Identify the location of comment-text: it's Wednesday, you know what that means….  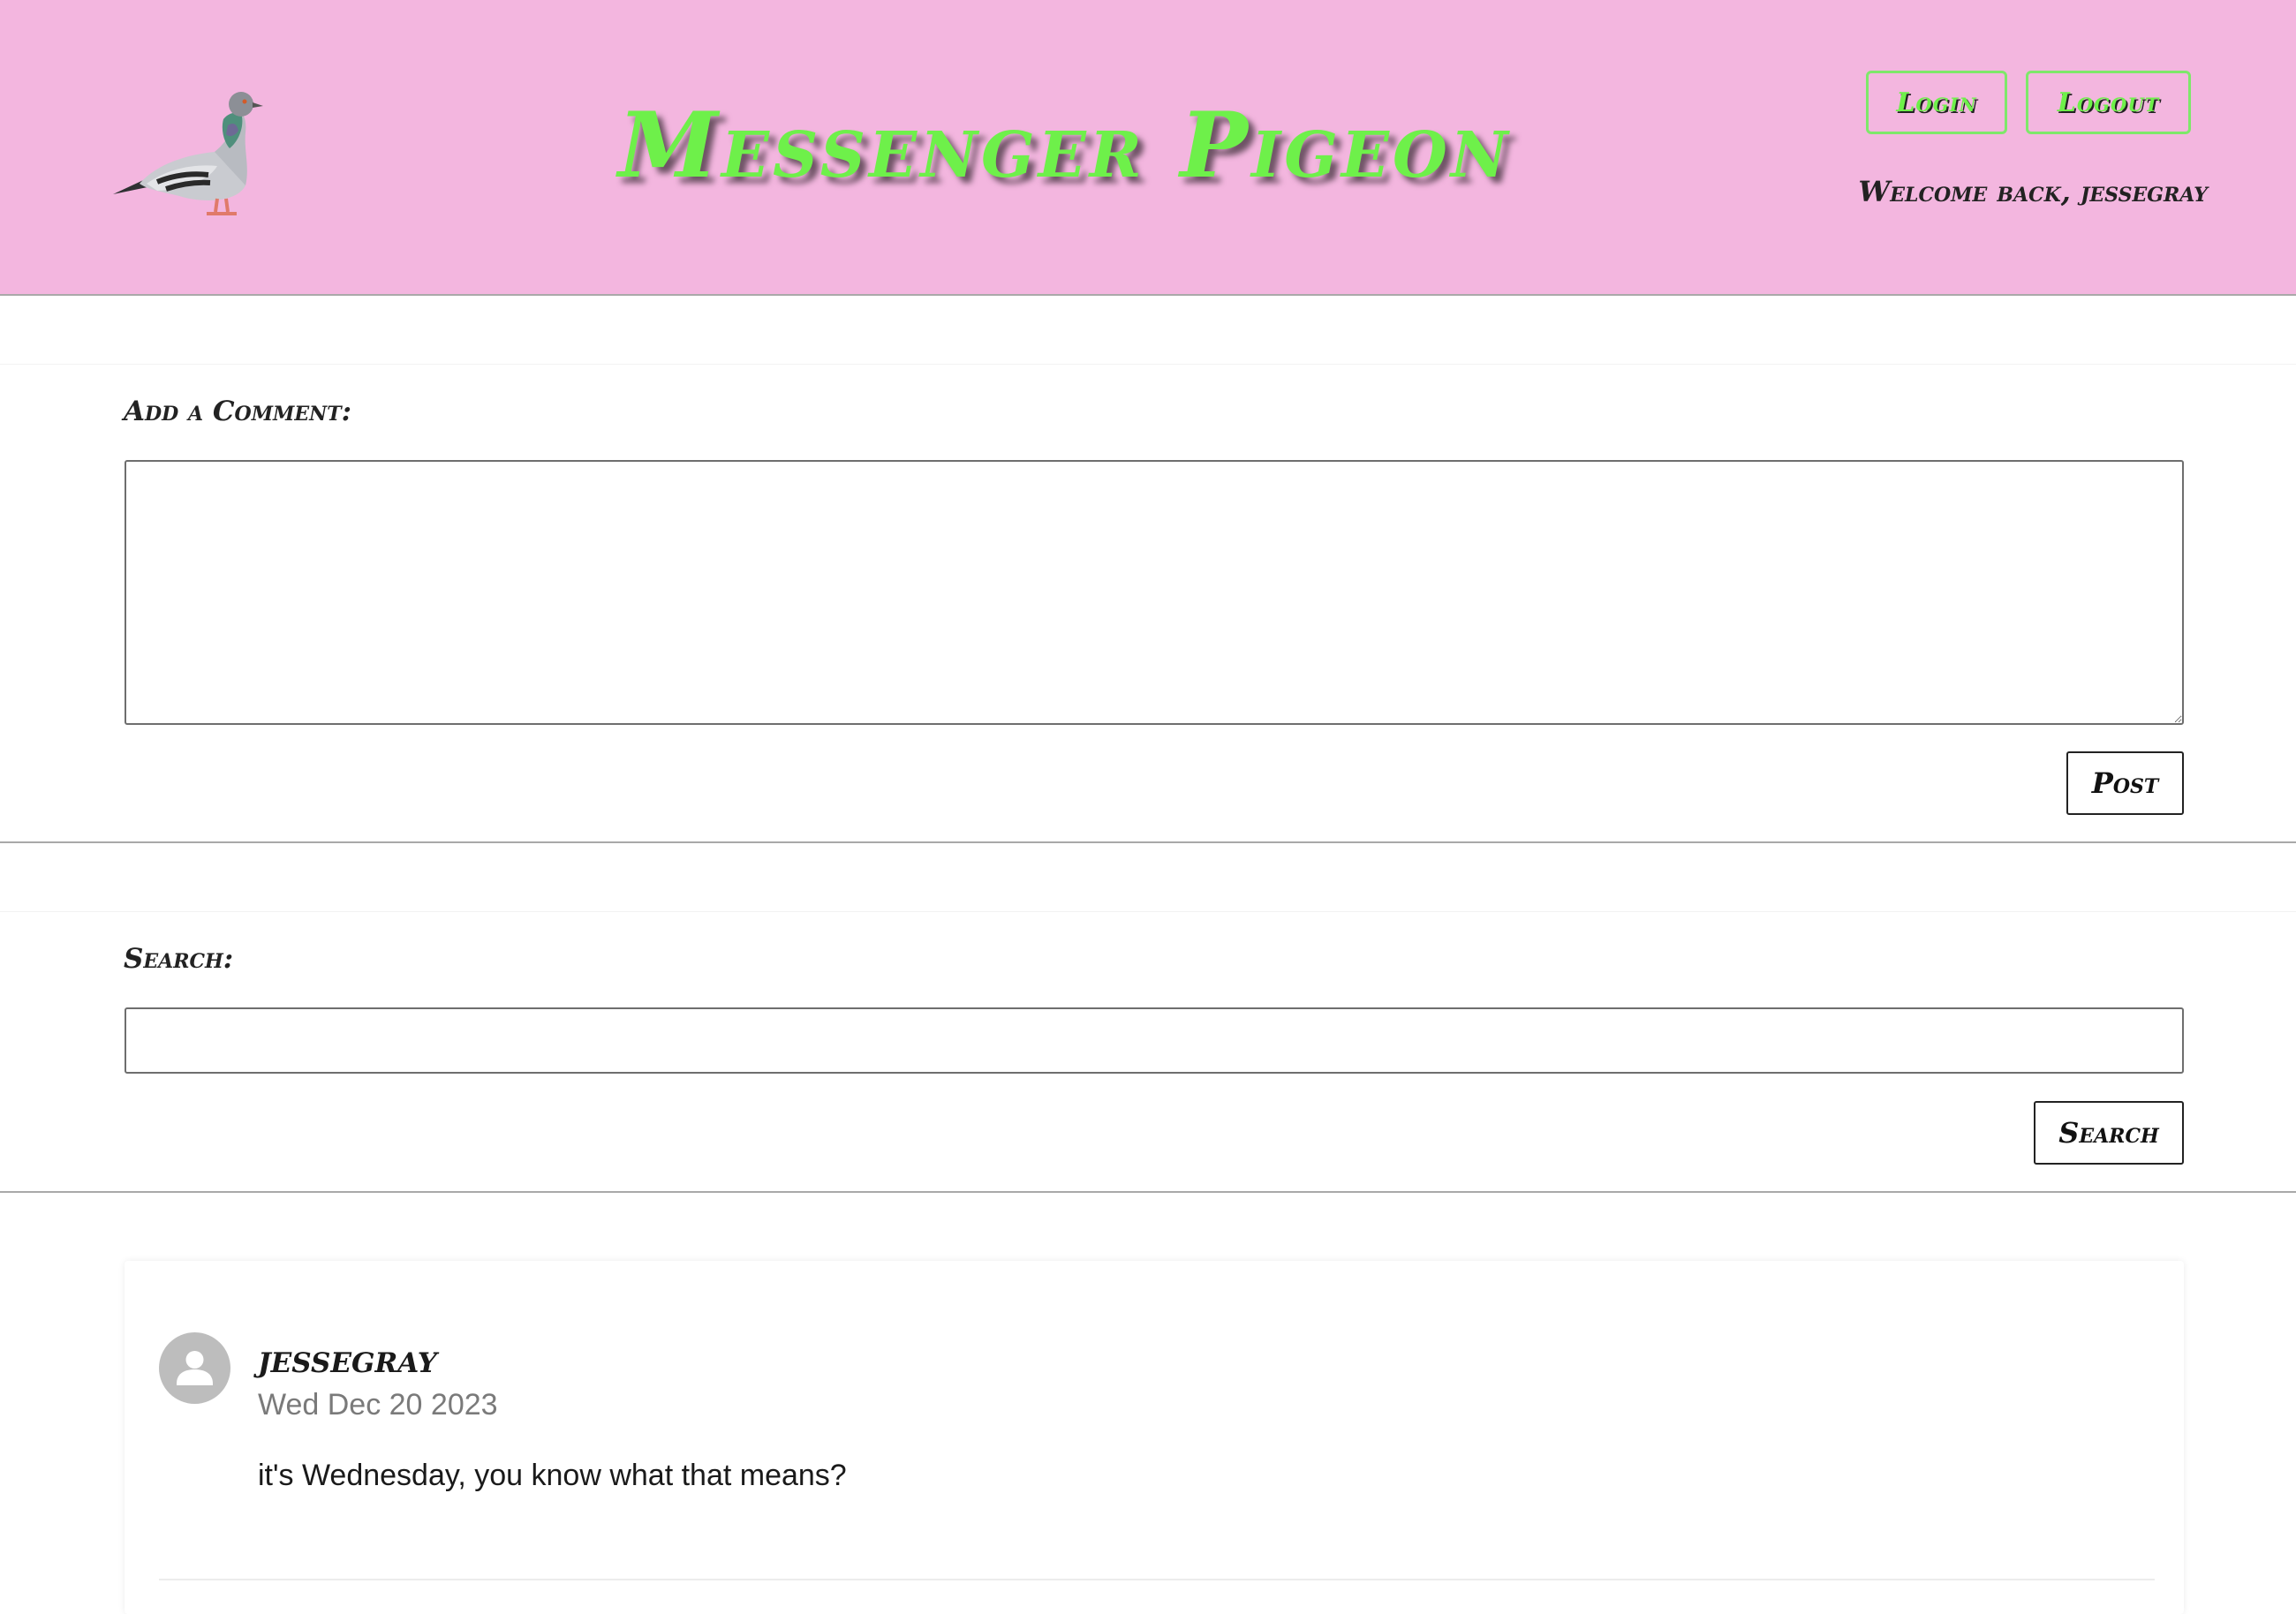
(552, 1475).